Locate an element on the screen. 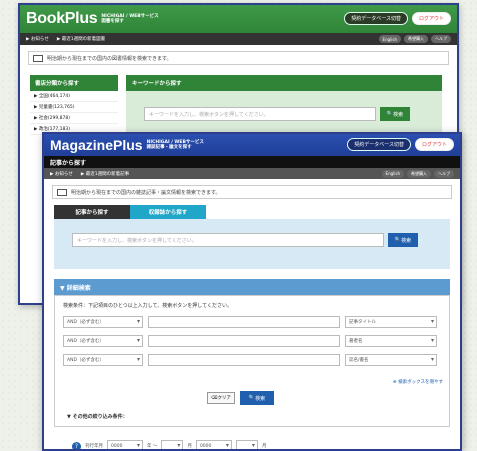 Image resolution: width=477 pixels, height=451 pixels. nav-new-books: ▶ 最近1週間の新着図書 is located at coordinates (81, 39).